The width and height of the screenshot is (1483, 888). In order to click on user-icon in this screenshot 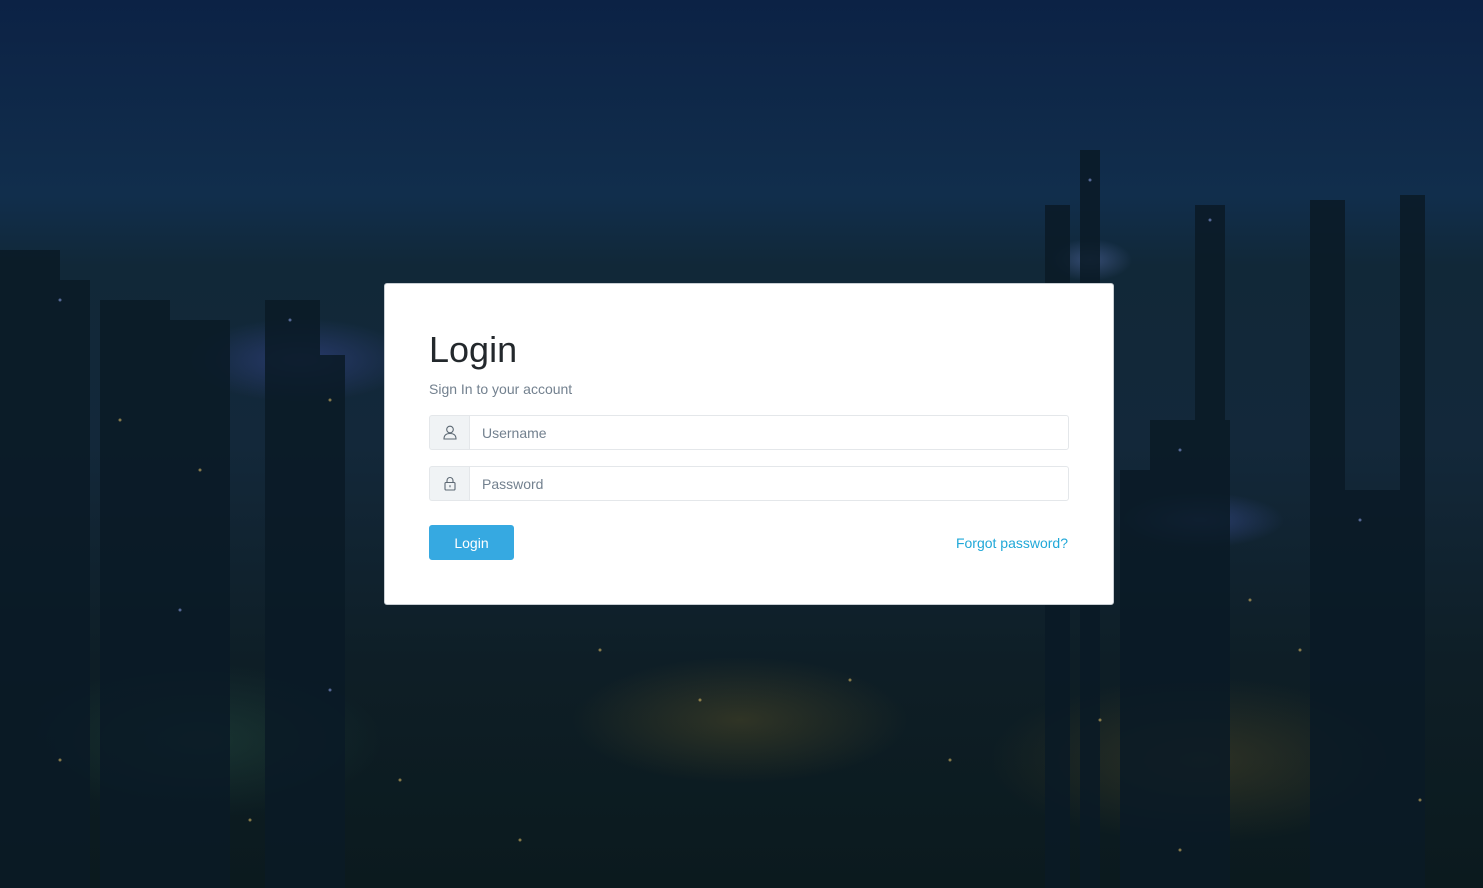, I will do `click(449, 432)`.